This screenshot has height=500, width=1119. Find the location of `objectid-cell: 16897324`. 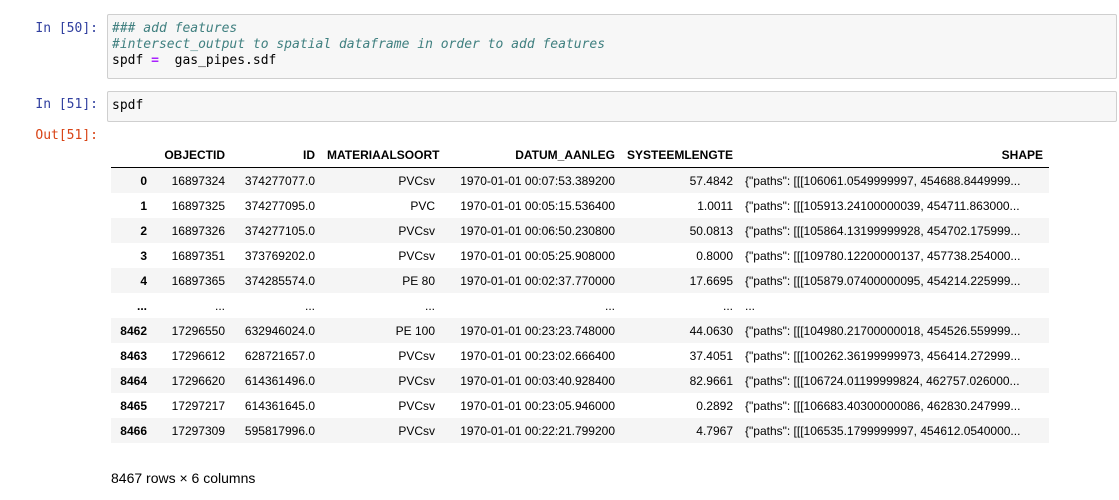

objectid-cell: 16897324 is located at coordinates (198, 180).